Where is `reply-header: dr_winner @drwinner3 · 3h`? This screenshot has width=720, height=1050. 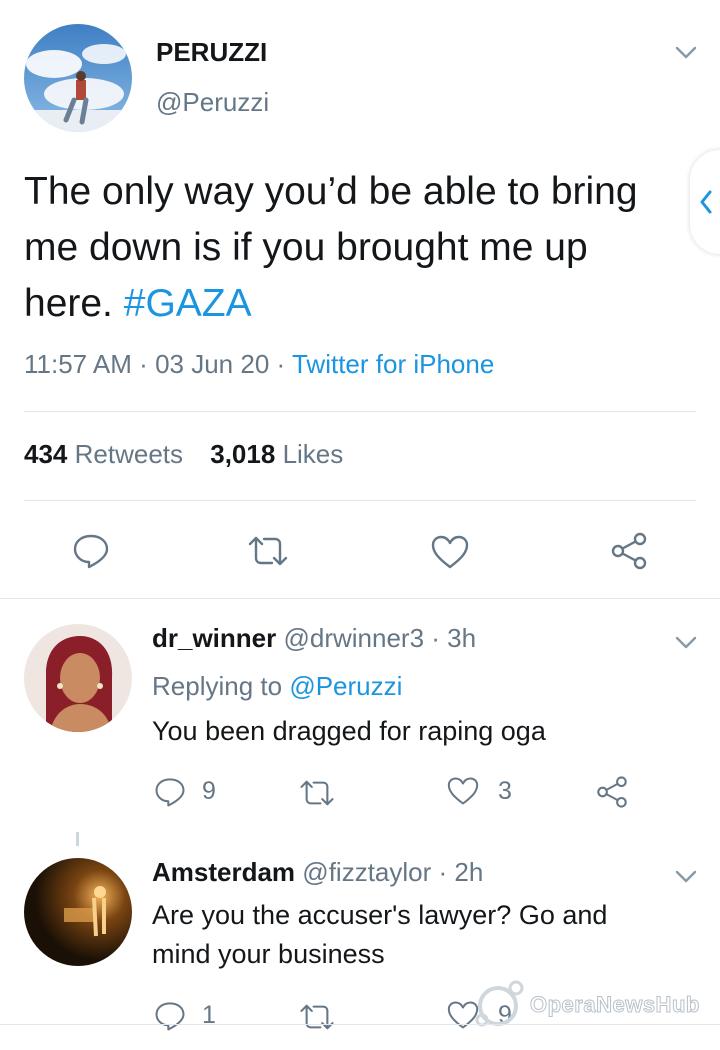 reply-header: dr_winner @drwinner3 · 3h is located at coordinates (314, 638).